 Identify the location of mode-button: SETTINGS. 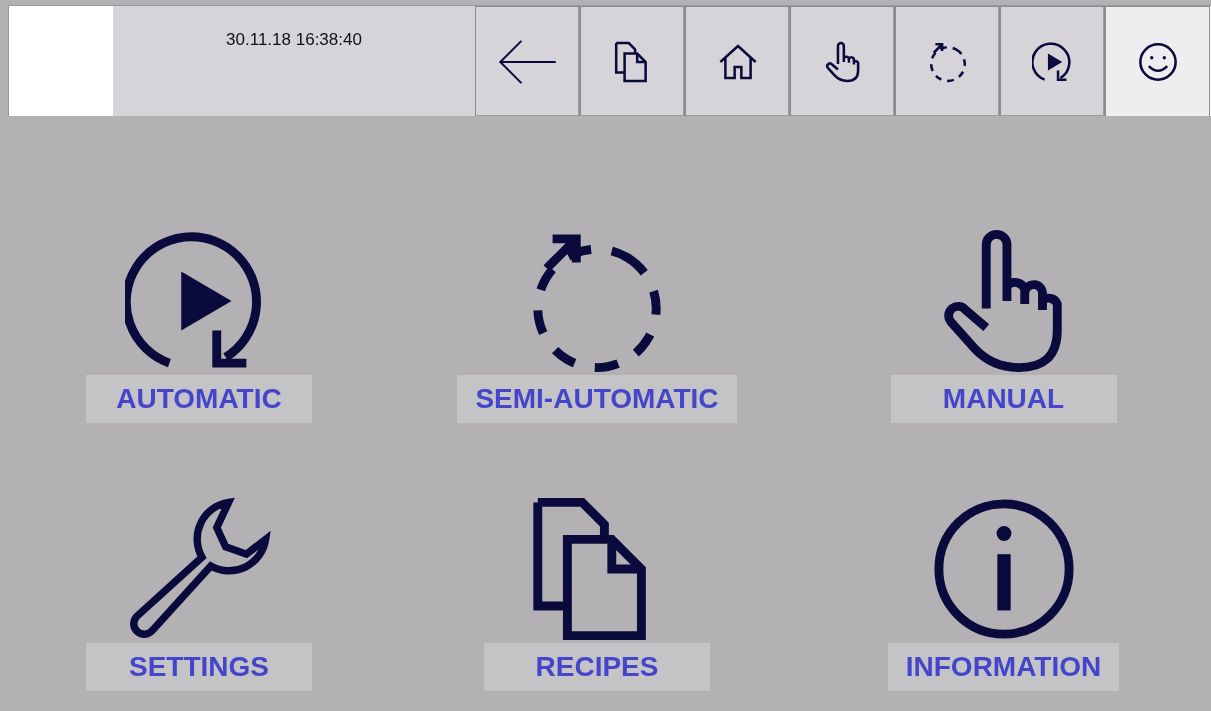
(199, 667).